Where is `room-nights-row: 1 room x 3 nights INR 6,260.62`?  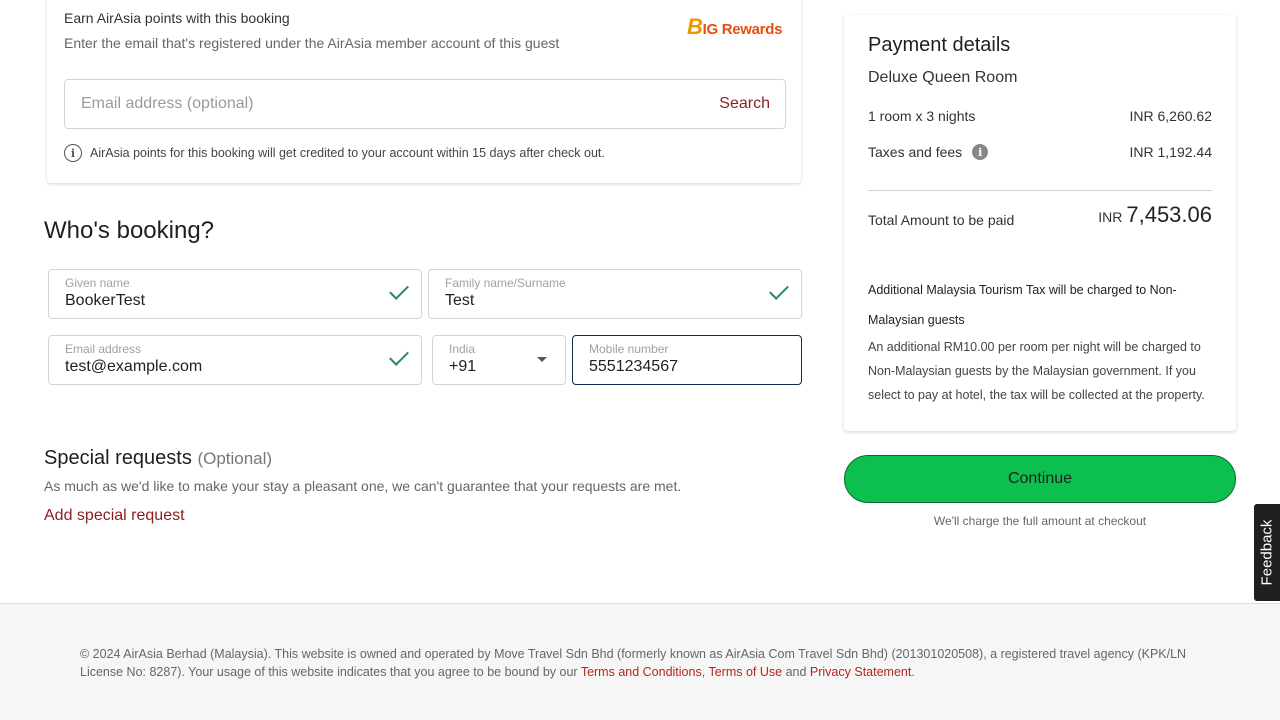
room-nights-row: 1 room x 3 nights INR 6,260.62 is located at coordinates (1040, 116).